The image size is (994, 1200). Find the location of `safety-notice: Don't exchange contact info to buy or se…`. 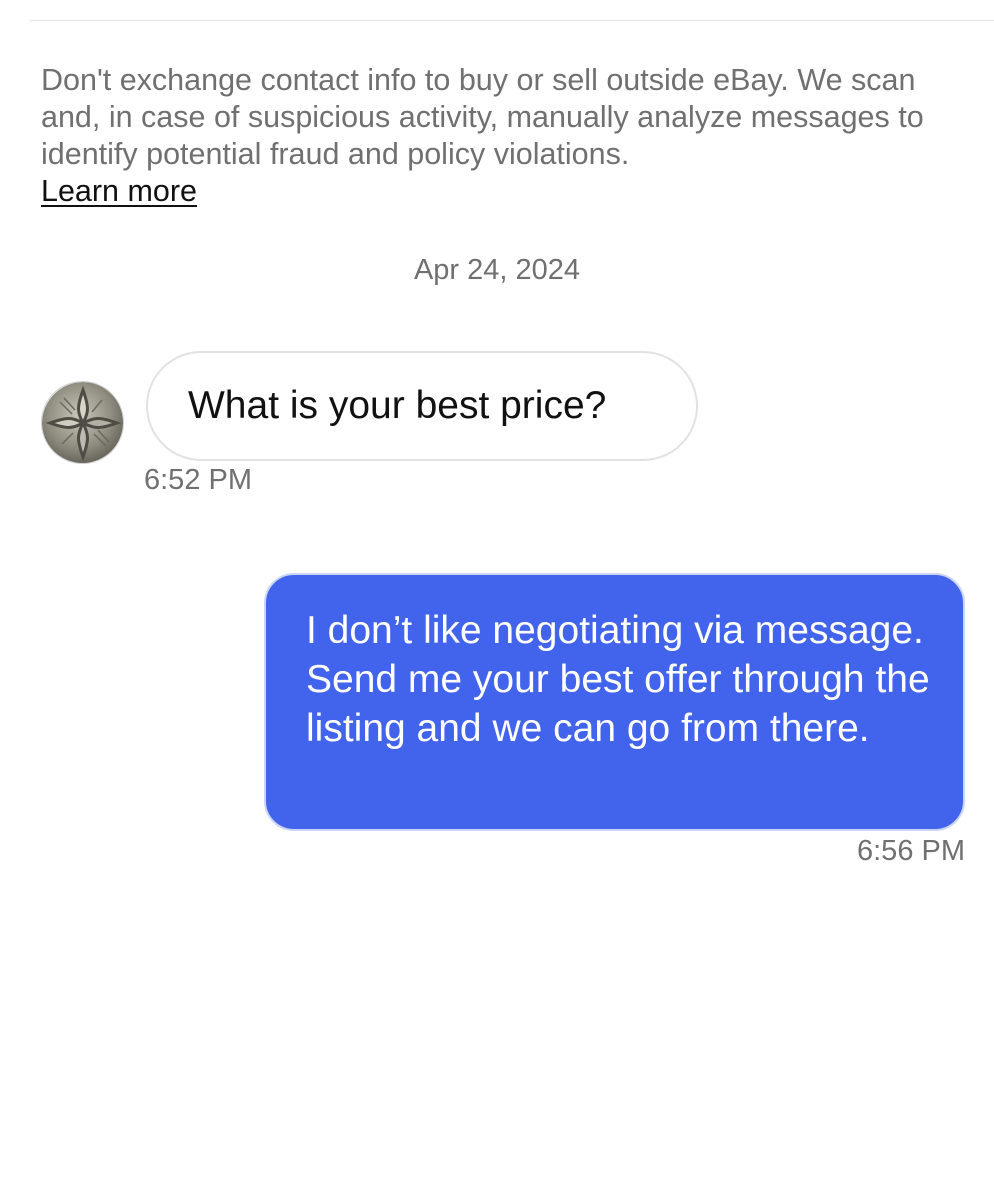

safety-notice: Don't exchange contact info to buy or se… is located at coordinates (491, 136).